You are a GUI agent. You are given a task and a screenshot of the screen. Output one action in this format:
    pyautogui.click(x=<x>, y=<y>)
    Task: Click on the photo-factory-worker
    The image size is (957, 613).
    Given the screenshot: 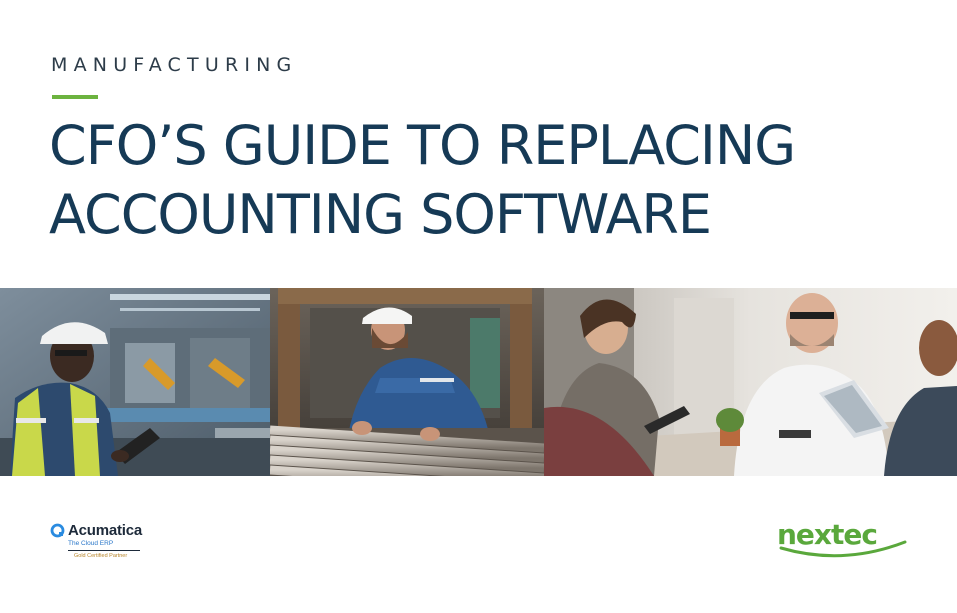 What is the action you would take?
    pyautogui.click(x=135, y=382)
    